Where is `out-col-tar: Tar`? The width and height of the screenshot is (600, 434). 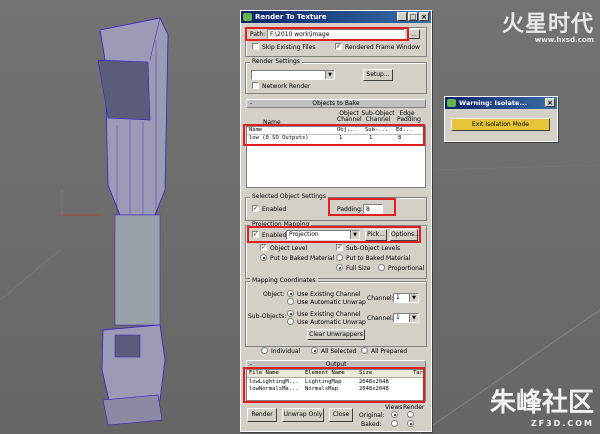 out-col-tar: Tar is located at coordinates (418, 373).